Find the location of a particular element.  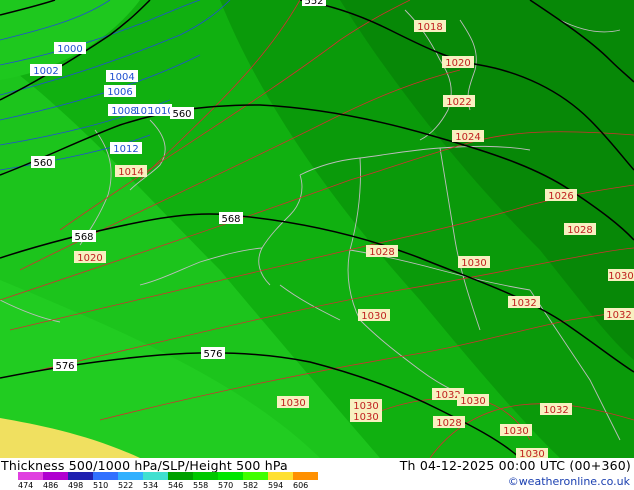

svg-text: 1026 is located at coordinates (560, 196).